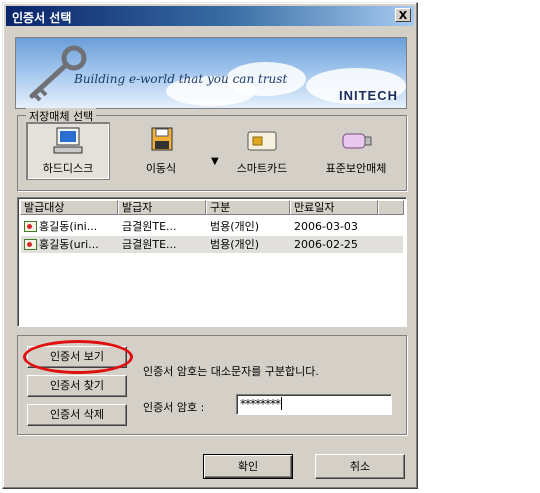 The height and width of the screenshot is (493, 540). I want to click on table-row: 홍길동(uri... 금결원TE... 범용(개인) 2006-02-25, so click(212, 244).